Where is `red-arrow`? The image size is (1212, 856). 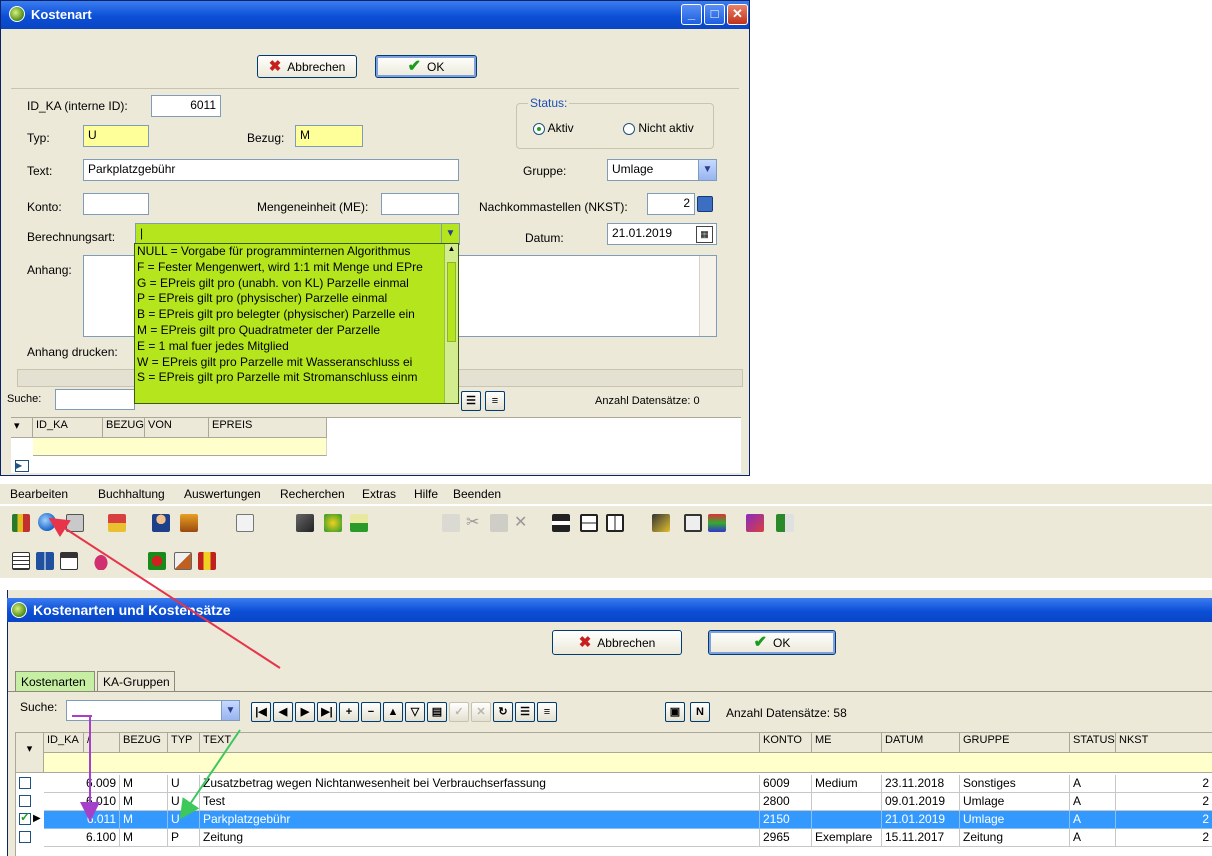
red-arrow is located at coordinates (164, 593).